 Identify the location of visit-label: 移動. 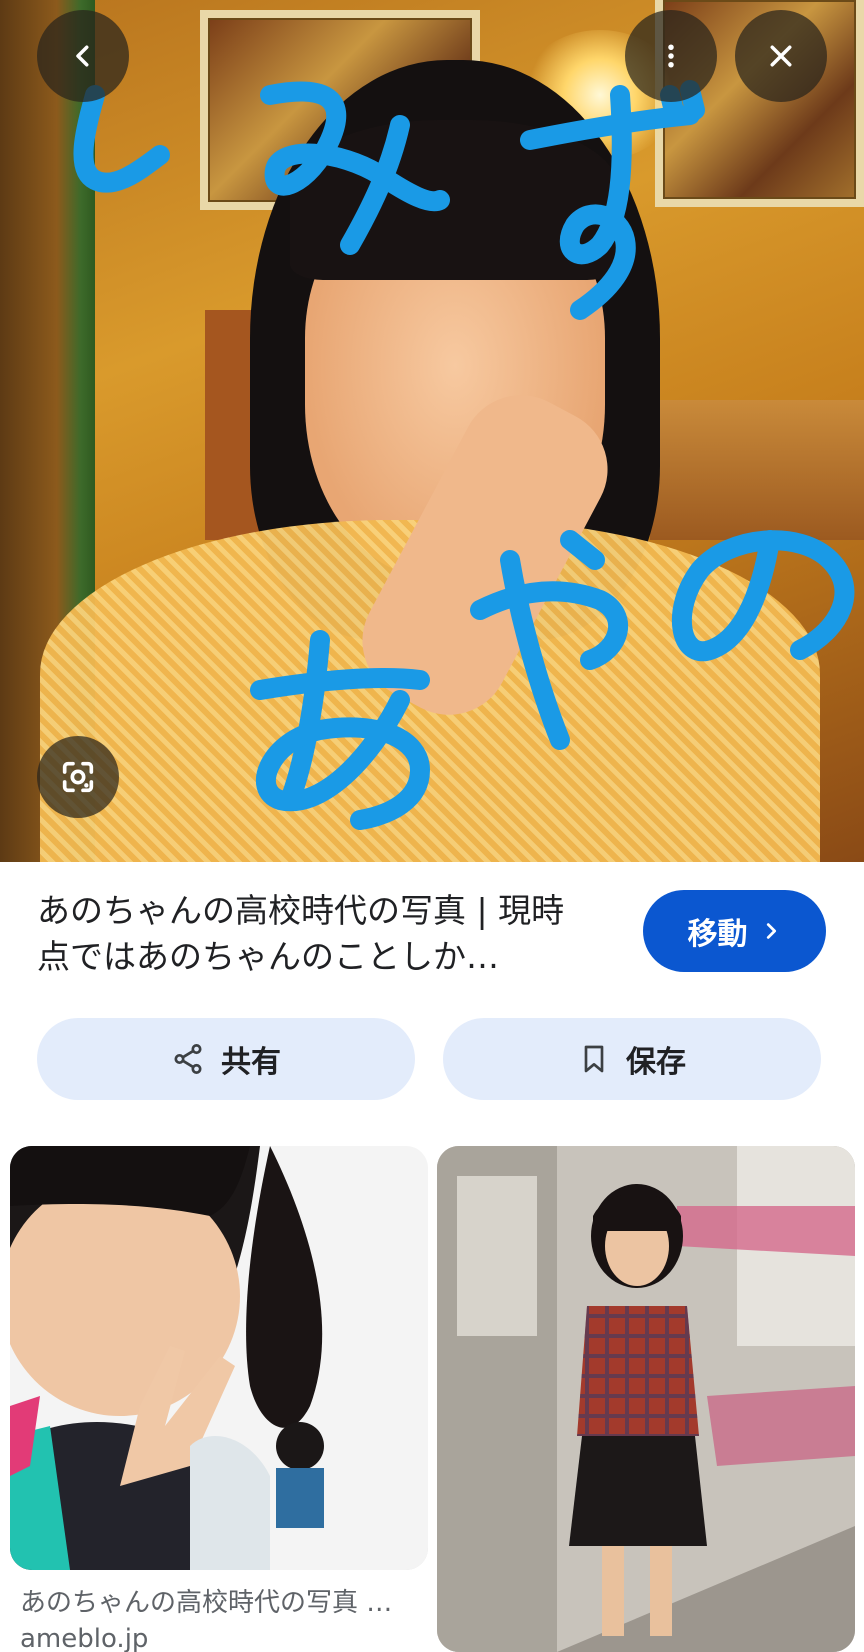
(717, 934).